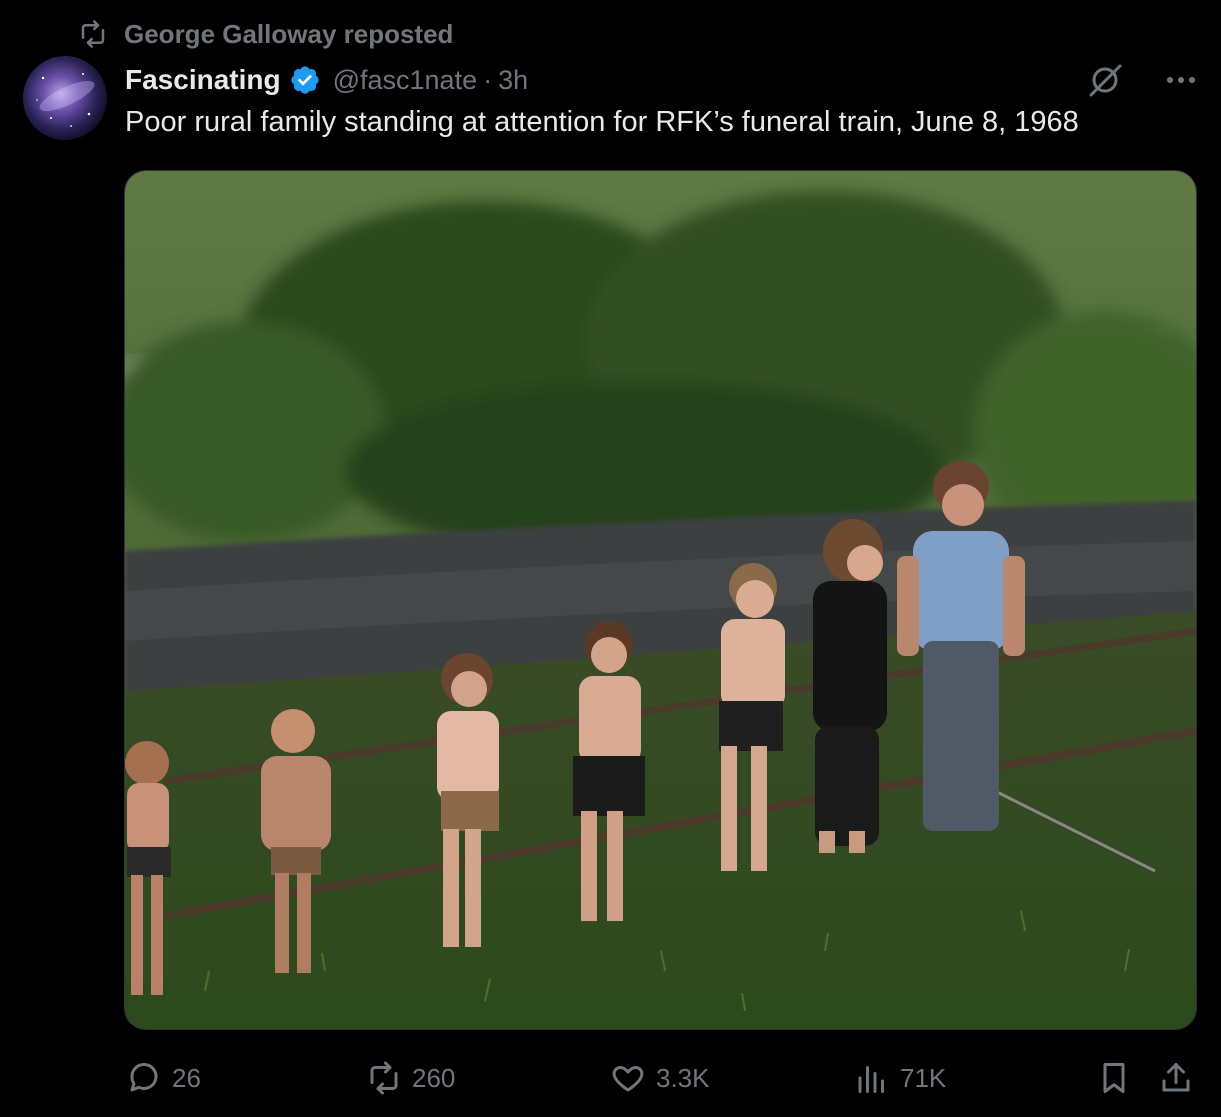 This screenshot has width=1221, height=1117. What do you see at coordinates (410, 1078) in the screenshot?
I see `repost-button: 260` at bounding box center [410, 1078].